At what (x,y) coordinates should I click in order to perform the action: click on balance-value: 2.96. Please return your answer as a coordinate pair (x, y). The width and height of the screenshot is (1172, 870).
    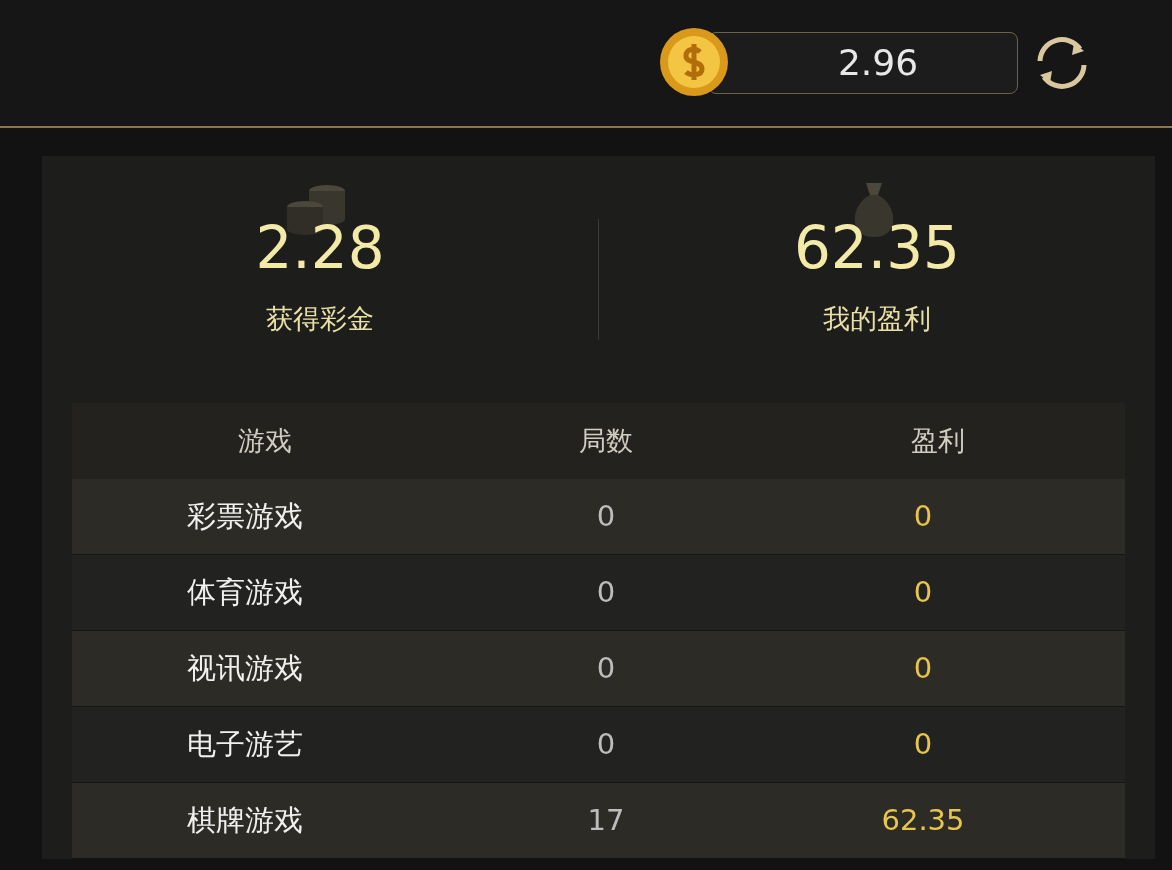
    Looking at the image, I should click on (877, 63).